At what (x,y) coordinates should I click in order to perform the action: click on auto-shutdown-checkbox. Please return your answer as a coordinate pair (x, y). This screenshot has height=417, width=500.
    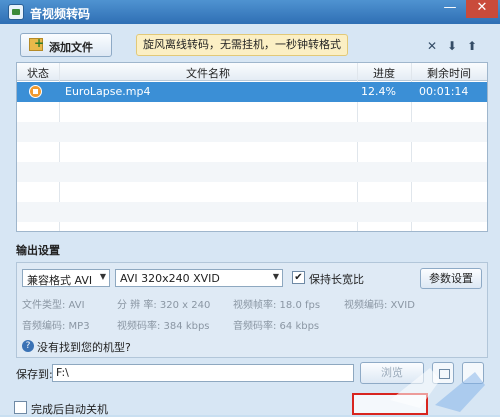
    Looking at the image, I should click on (20, 407).